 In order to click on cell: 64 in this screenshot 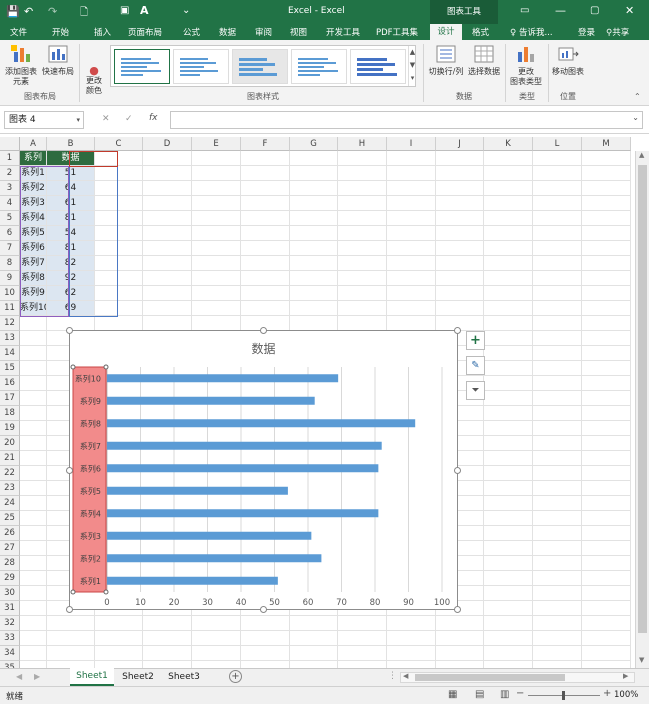, I will do `click(71, 188)`.